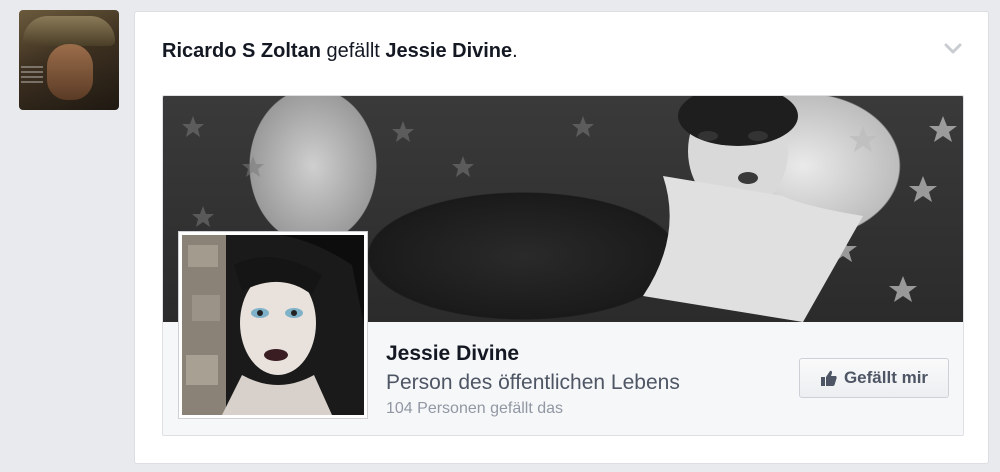  I want to click on avatar-hat, so click(69, 31).